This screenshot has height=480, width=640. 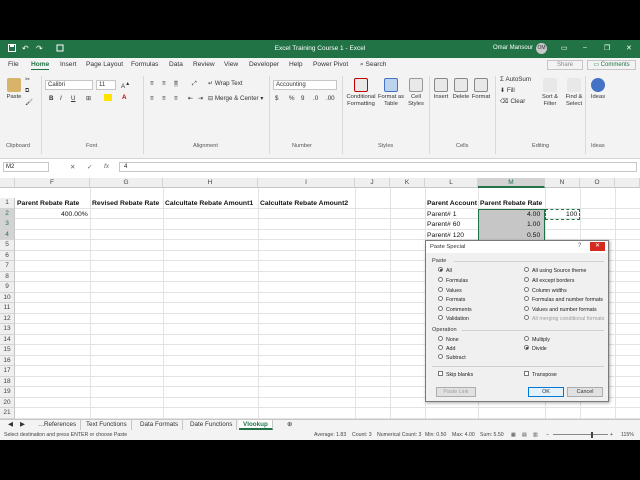 I want to click on share-button: Share, so click(x=565, y=65).